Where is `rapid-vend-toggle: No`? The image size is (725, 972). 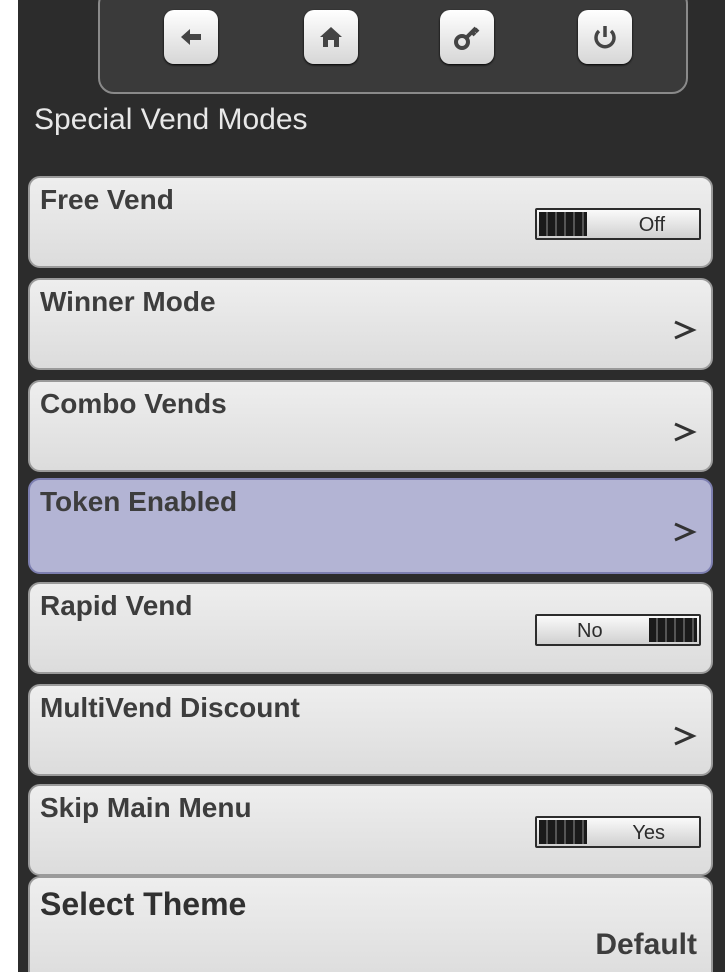
rapid-vend-toggle: No is located at coordinates (618, 630).